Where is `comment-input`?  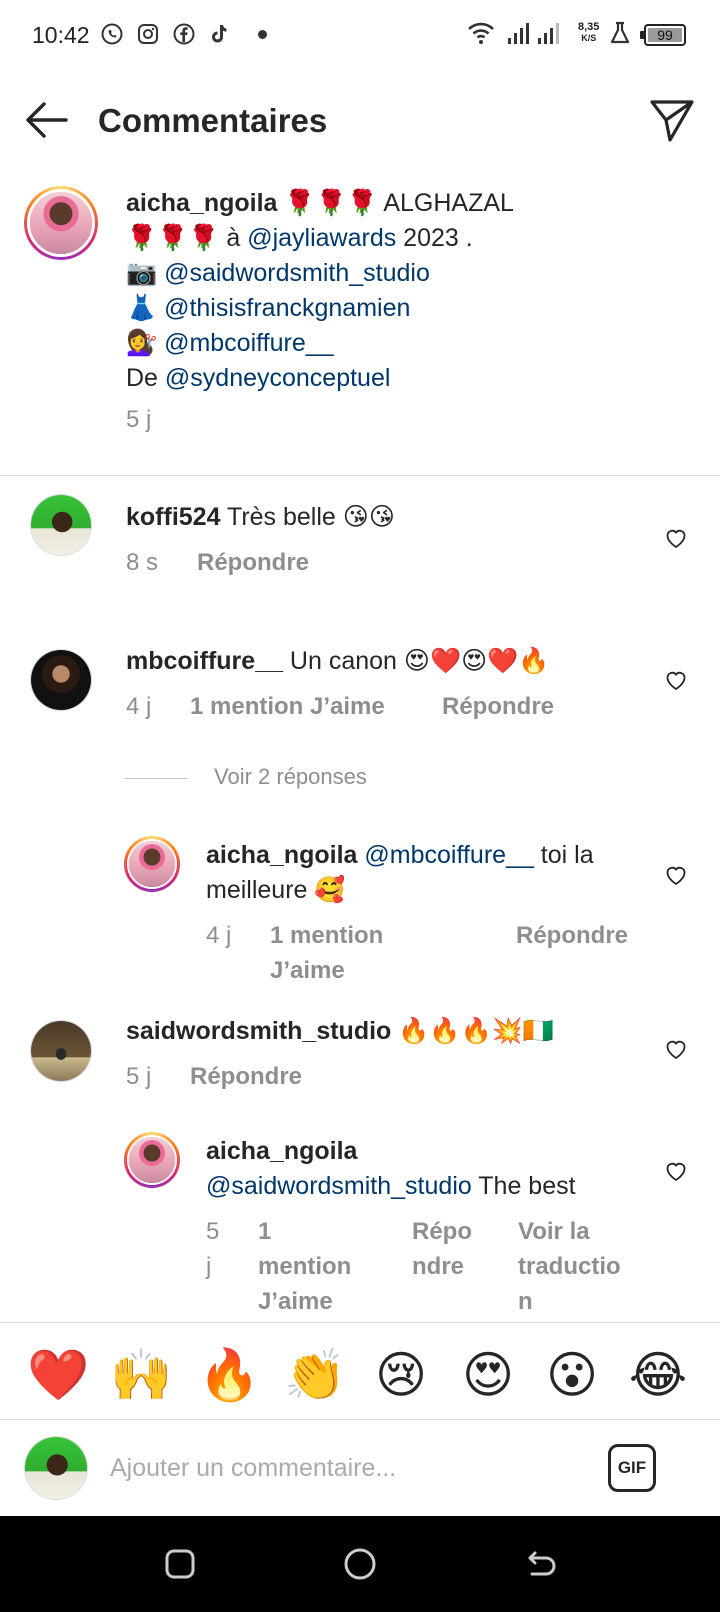
comment-input is located at coordinates (340, 1468).